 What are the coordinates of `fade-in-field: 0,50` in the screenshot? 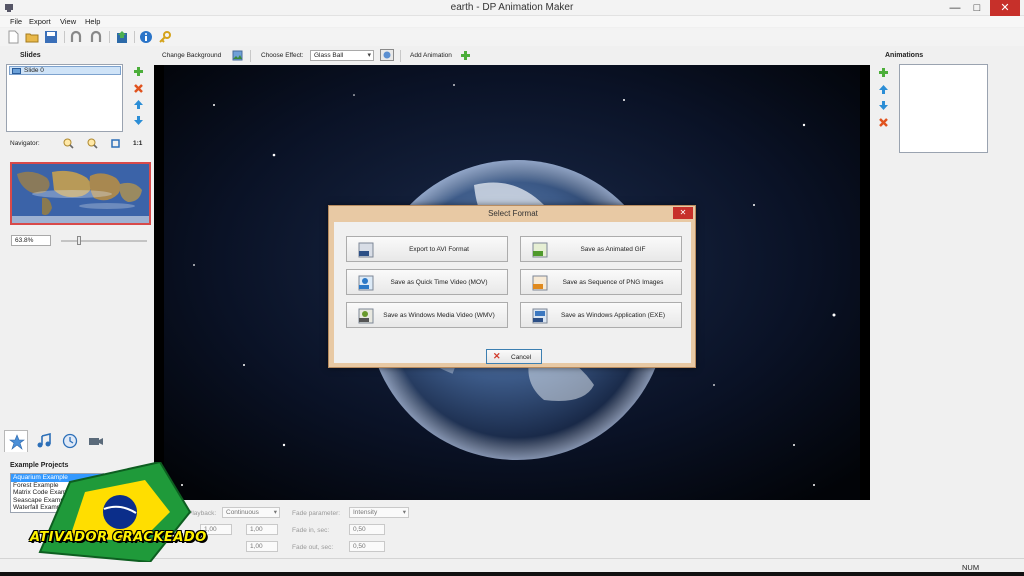 It's located at (367, 529).